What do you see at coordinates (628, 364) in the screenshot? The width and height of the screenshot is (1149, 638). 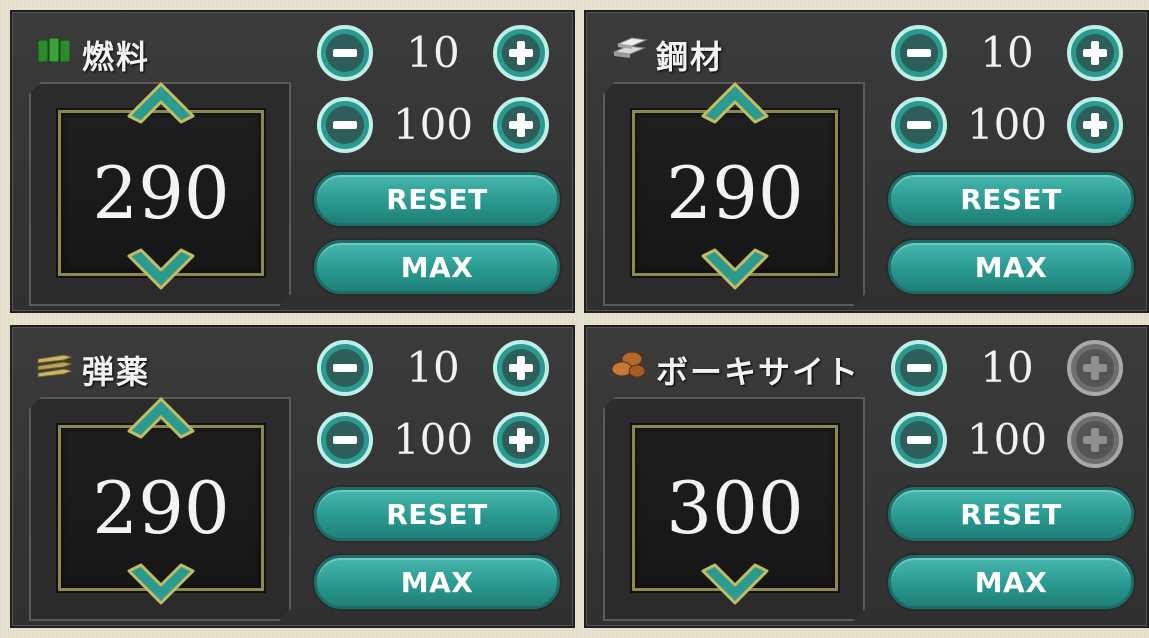 I see `bauxite-icon` at bounding box center [628, 364].